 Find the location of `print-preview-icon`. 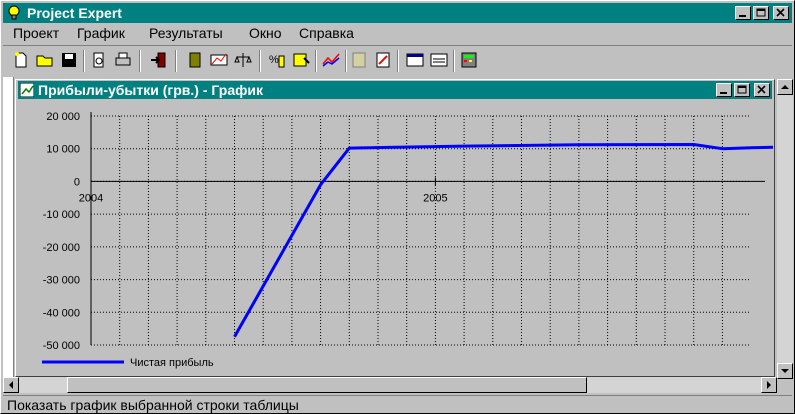

print-preview-icon is located at coordinates (99, 60).